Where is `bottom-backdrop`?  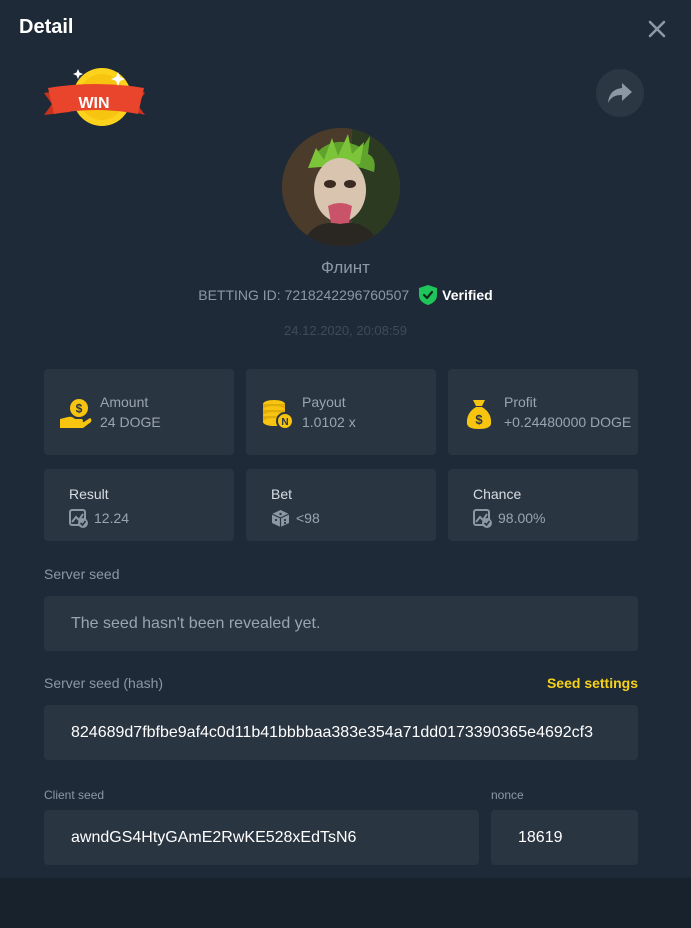 bottom-backdrop is located at coordinates (345, 903).